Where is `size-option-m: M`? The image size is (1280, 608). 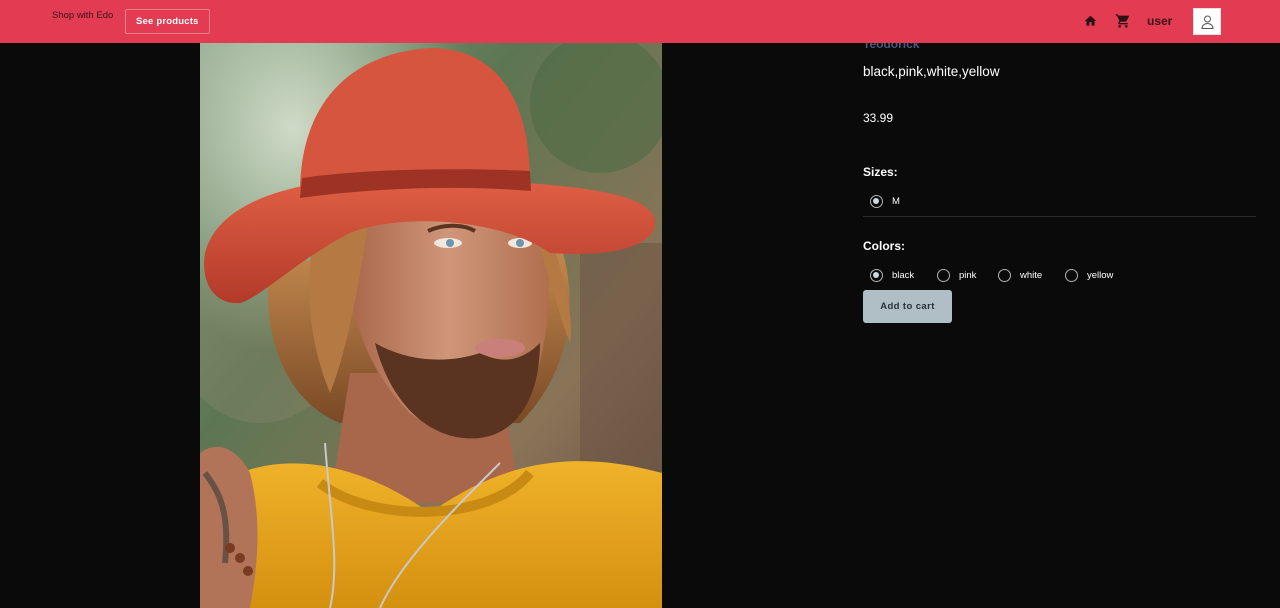
size-option-m: M is located at coordinates (885, 201).